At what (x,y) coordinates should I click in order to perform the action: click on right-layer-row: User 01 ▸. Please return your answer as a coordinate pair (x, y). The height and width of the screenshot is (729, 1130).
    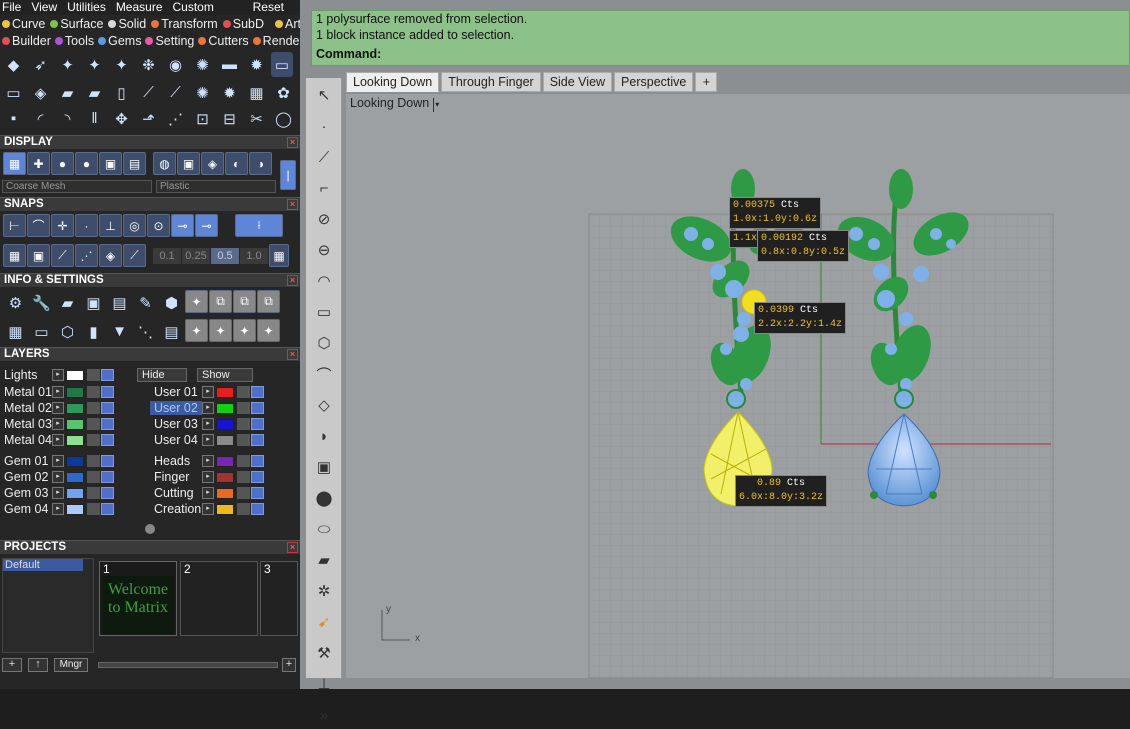
    Looking at the image, I should click on (225, 392).